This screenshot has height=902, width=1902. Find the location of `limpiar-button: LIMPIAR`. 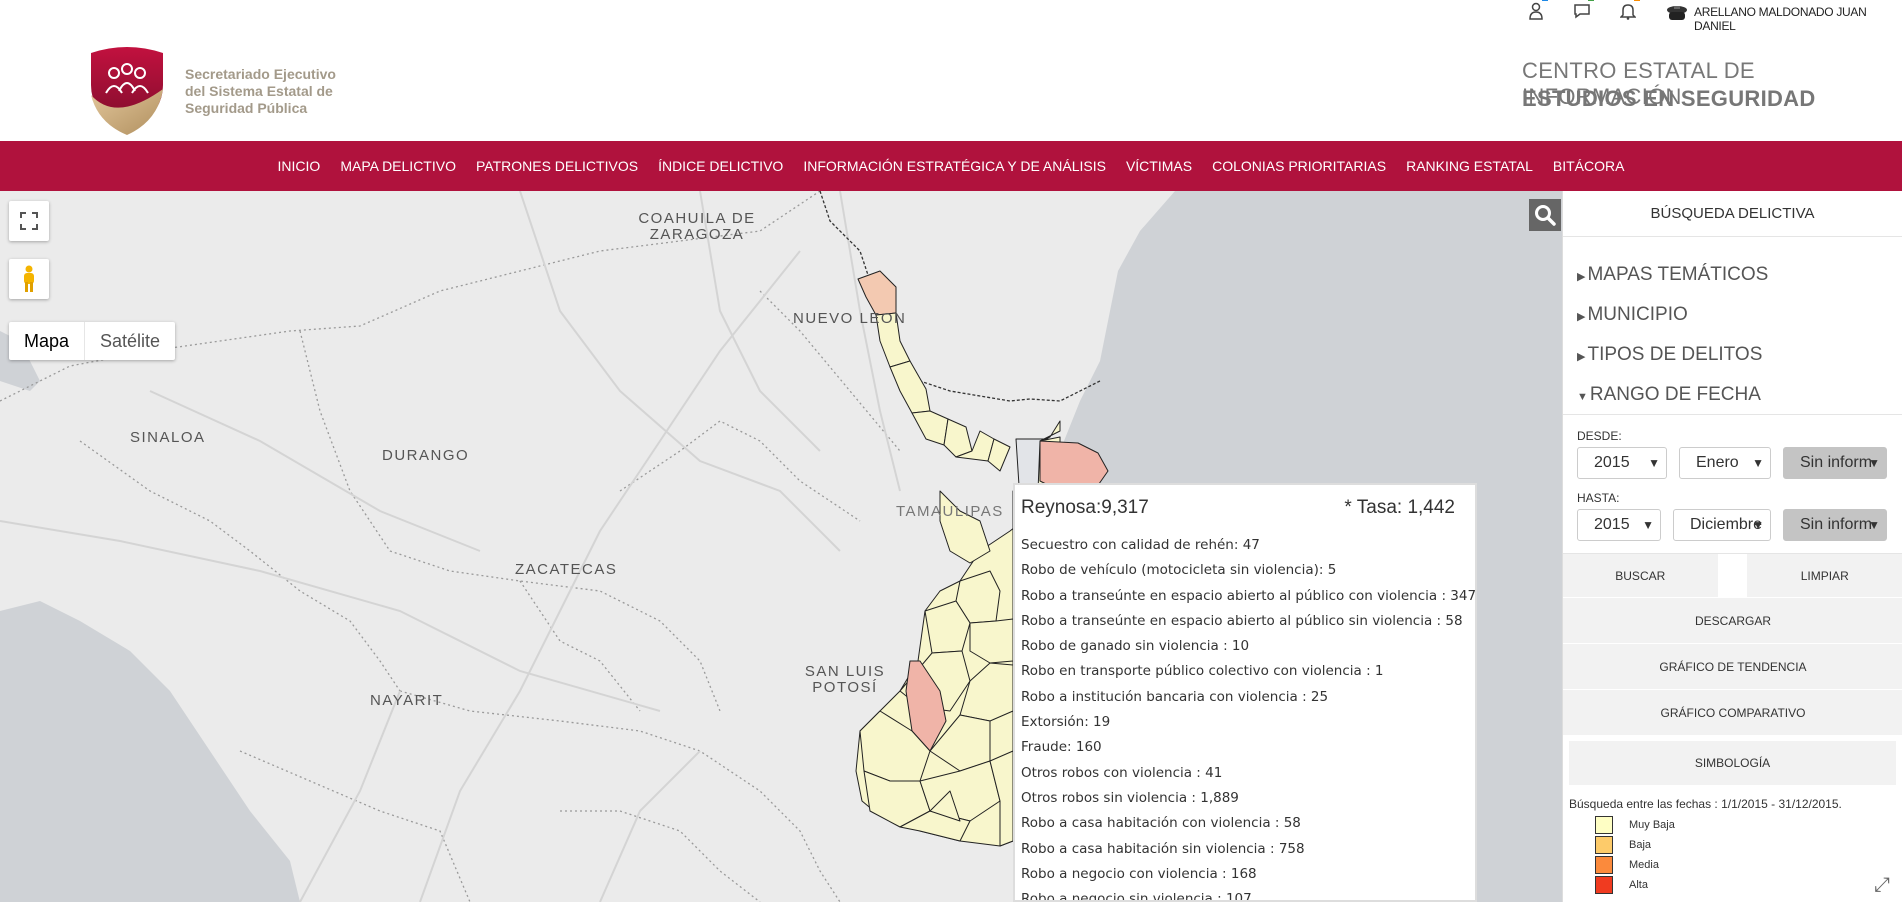

limpiar-button: LIMPIAR is located at coordinates (1824, 576).